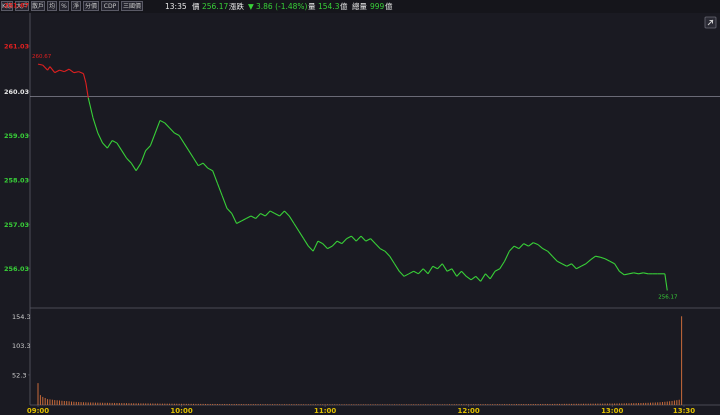 Image resolution: width=720 pixels, height=415 pixels. Describe the element at coordinates (469, 411) in the screenshot. I see `time-tick-label: 12:00` at that location.